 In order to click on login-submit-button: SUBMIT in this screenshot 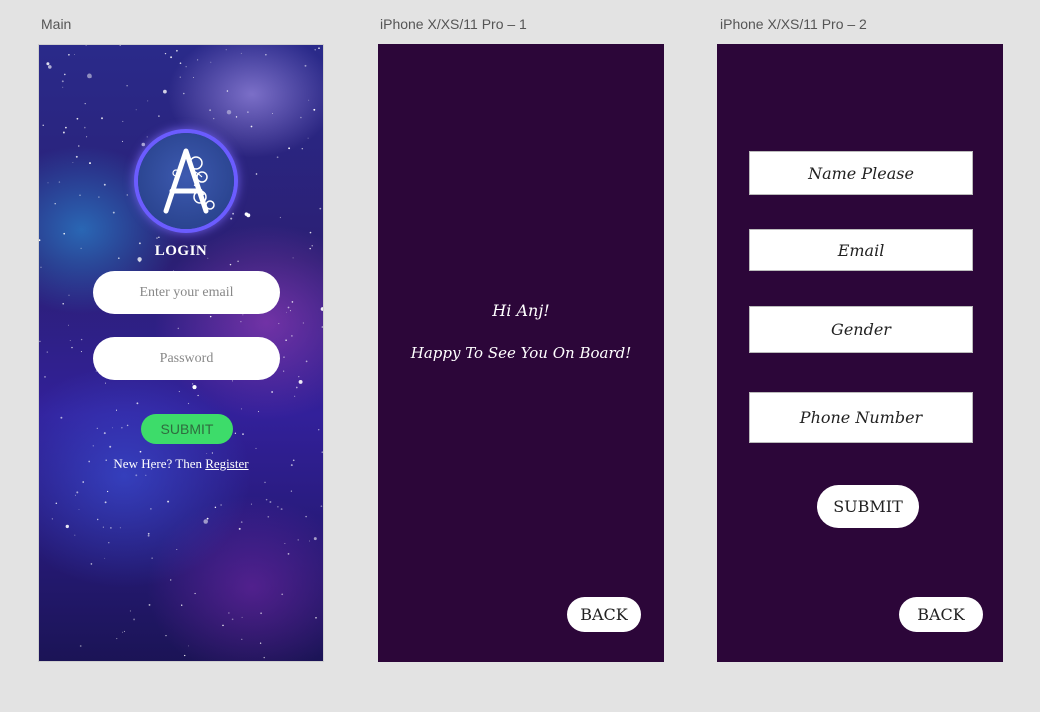, I will do `click(187, 429)`.